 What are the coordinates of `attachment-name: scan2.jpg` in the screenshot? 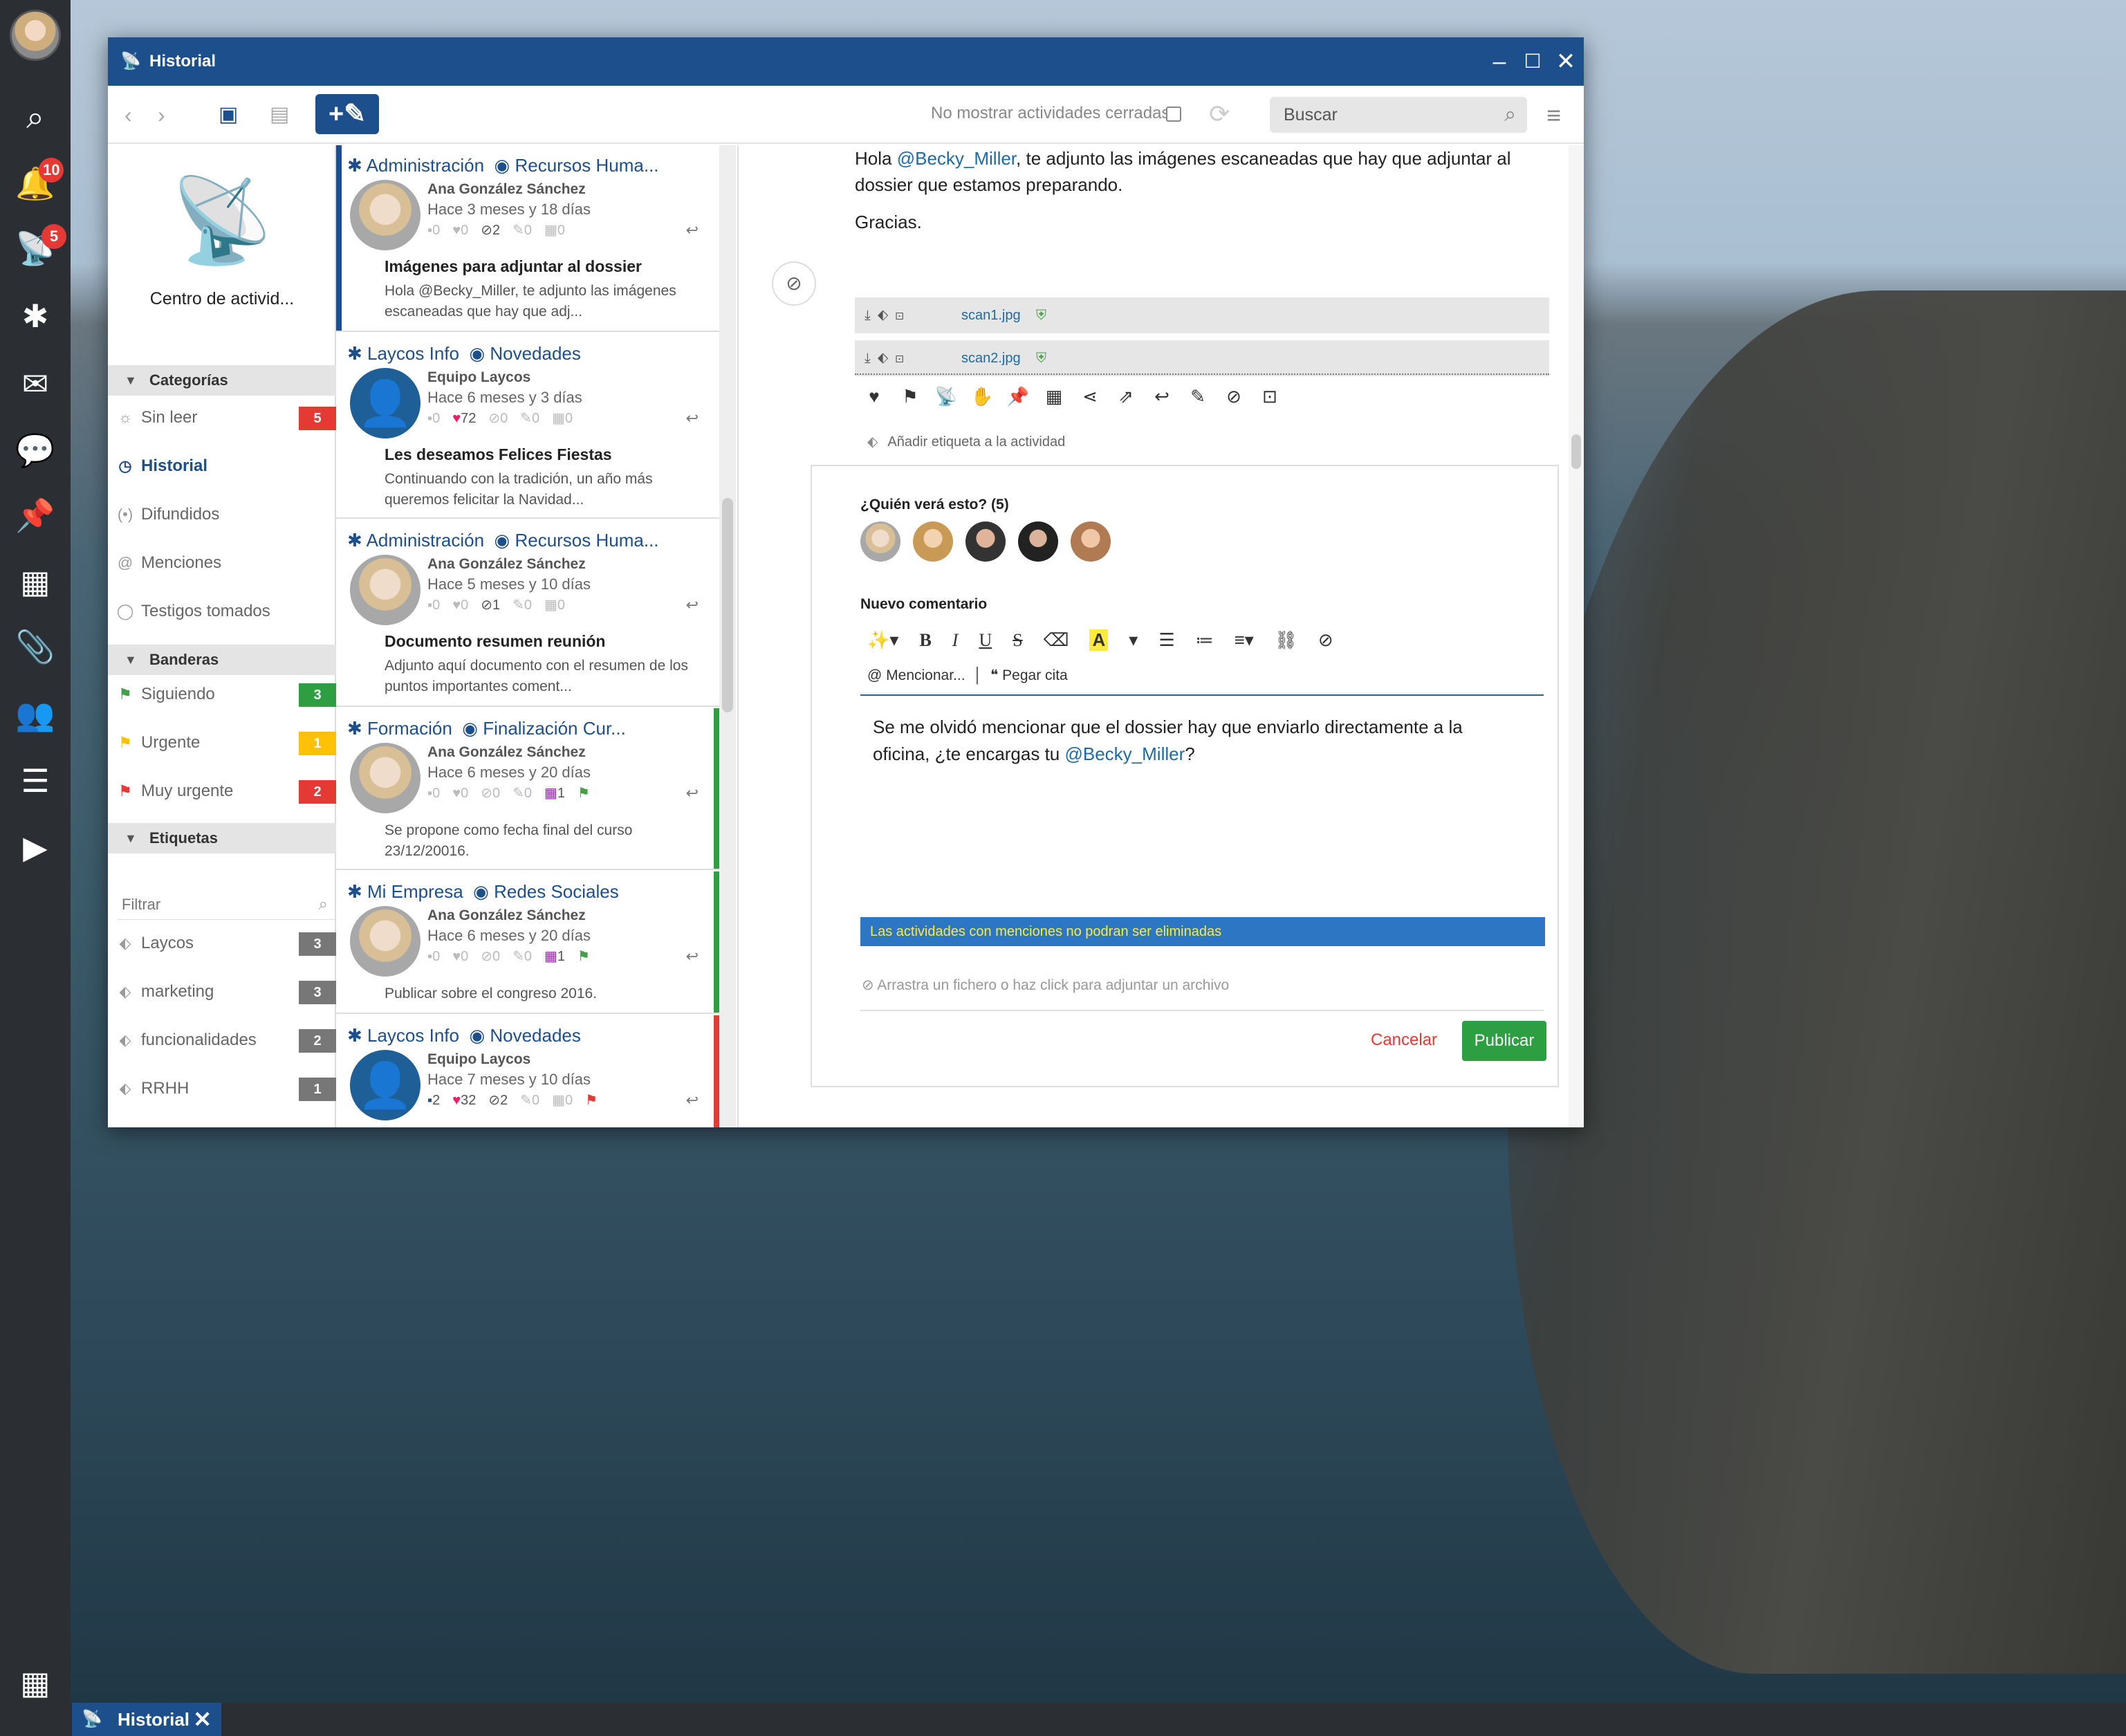 It's located at (991, 358).